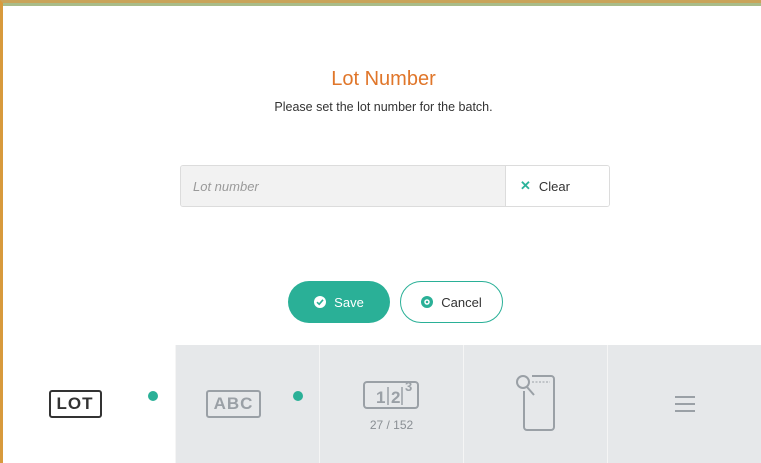 This screenshot has width=761, height=463. I want to click on dialog-title: Lot Number, so click(383, 79).